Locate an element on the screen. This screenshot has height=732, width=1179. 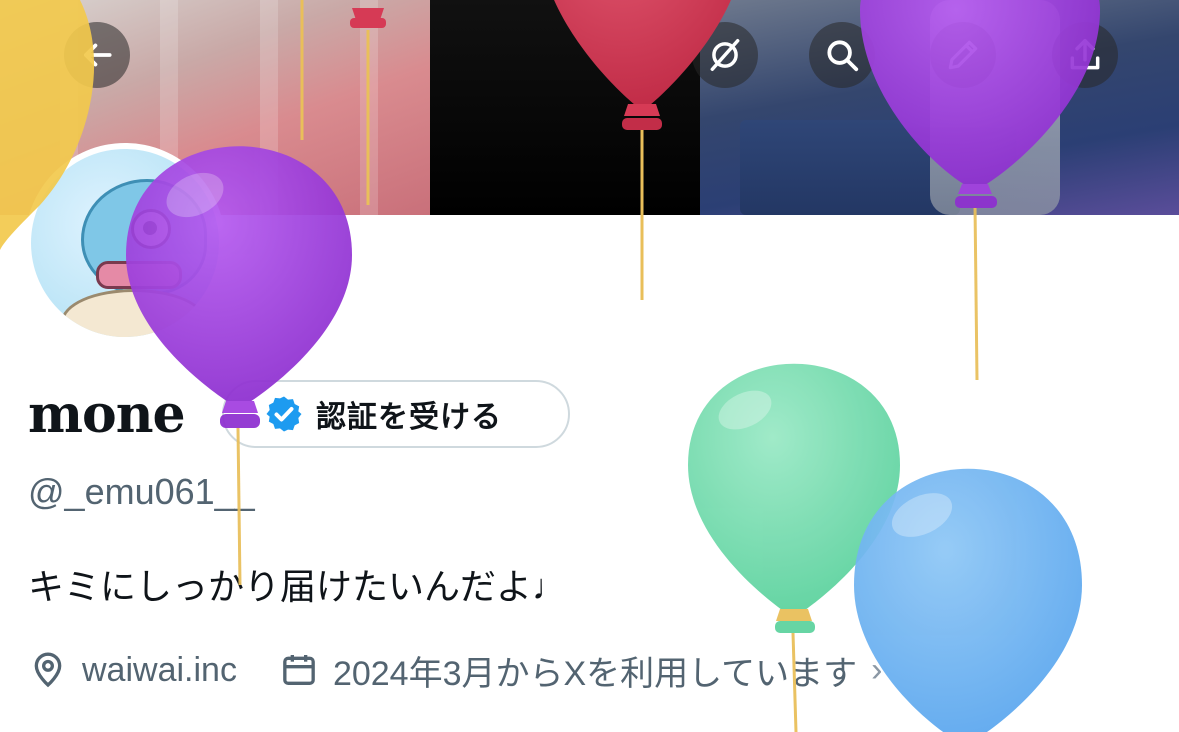
pencil-icon is located at coordinates (963, 55).